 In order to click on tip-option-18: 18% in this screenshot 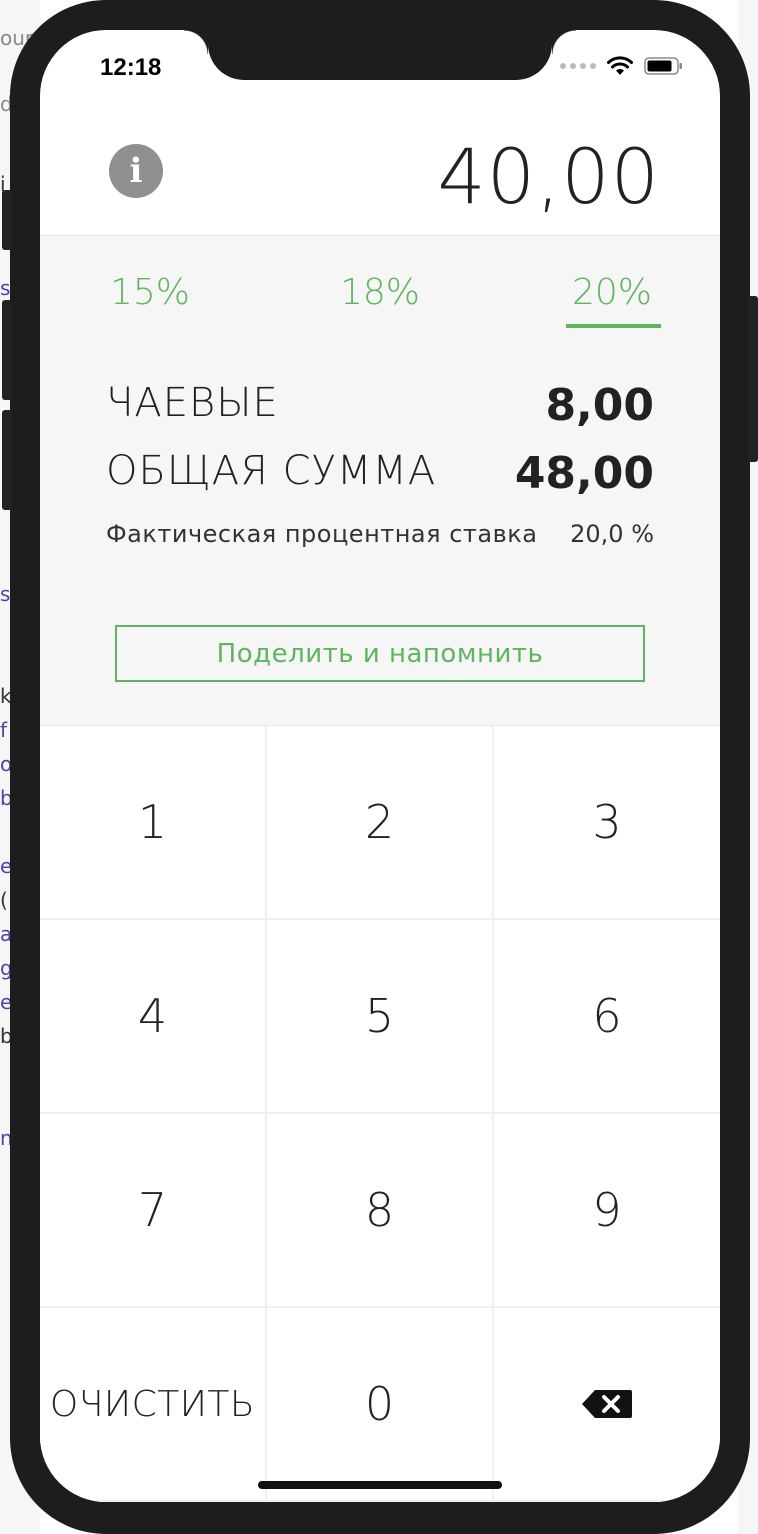, I will do `click(380, 292)`.